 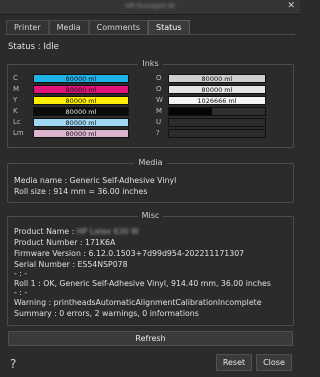 What do you see at coordinates (18, 133) in the screenshot?
I see `ink-label: Lm` at bounding box center [18, 133].